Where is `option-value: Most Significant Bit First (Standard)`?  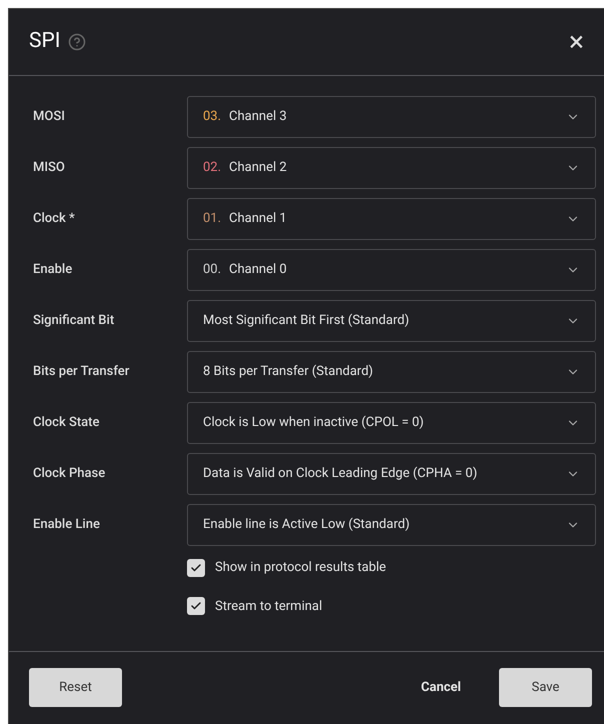 option-value: Most Significant Bit First (Standard) is located at coordinates (306, 321).